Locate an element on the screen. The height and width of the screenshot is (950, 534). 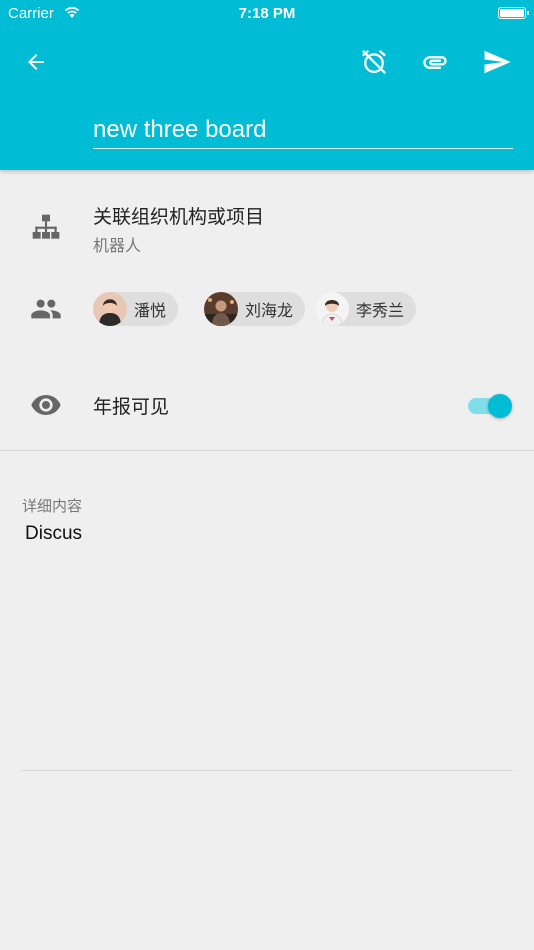
organization-subtitle: 机器人 is located at coordinates (117, 246).